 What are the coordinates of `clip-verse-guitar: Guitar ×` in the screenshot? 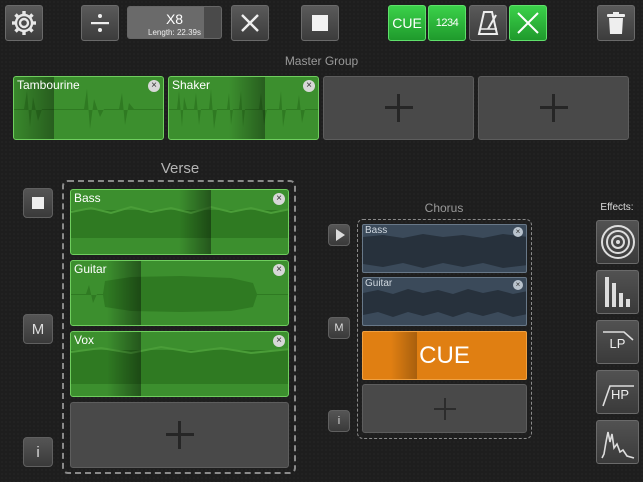 It's located at (179, 293).